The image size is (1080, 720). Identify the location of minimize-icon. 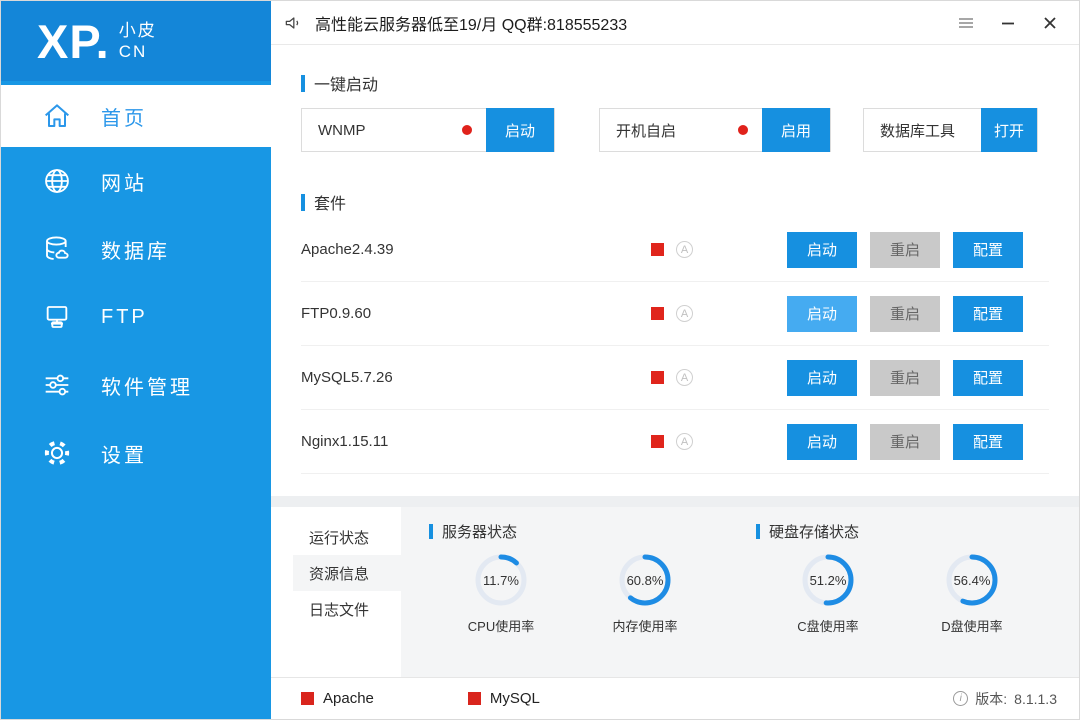
(1008, 23).